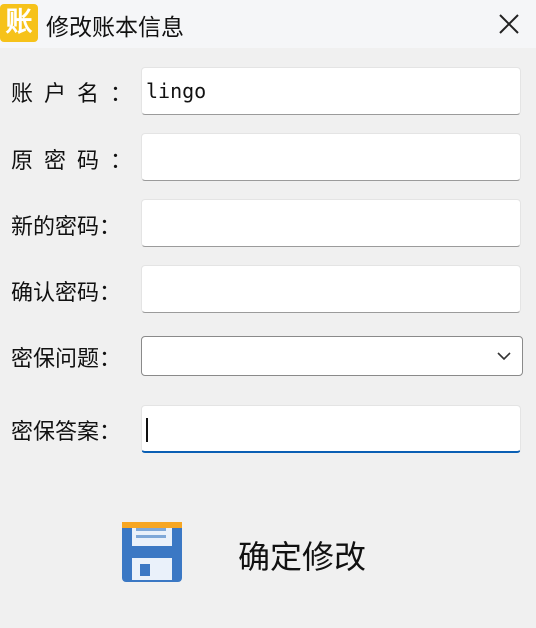 Image resolution: width=536 pixels, height=628 pixels. What do you see at coordinates (147, 430) in the screenshot?
I see `text-caret` at bounding box center [147, 430].